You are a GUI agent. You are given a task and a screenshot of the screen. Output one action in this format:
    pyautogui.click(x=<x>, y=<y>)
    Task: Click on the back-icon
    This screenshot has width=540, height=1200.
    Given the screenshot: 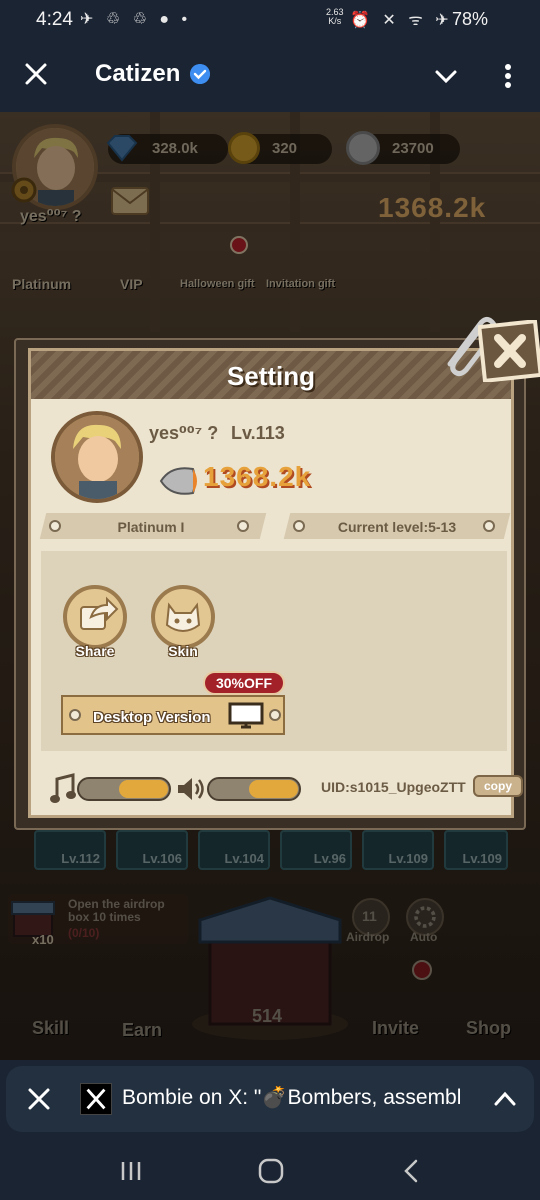 What is the action you would take?
    pyautogui.click(x=412, y=1171)
    